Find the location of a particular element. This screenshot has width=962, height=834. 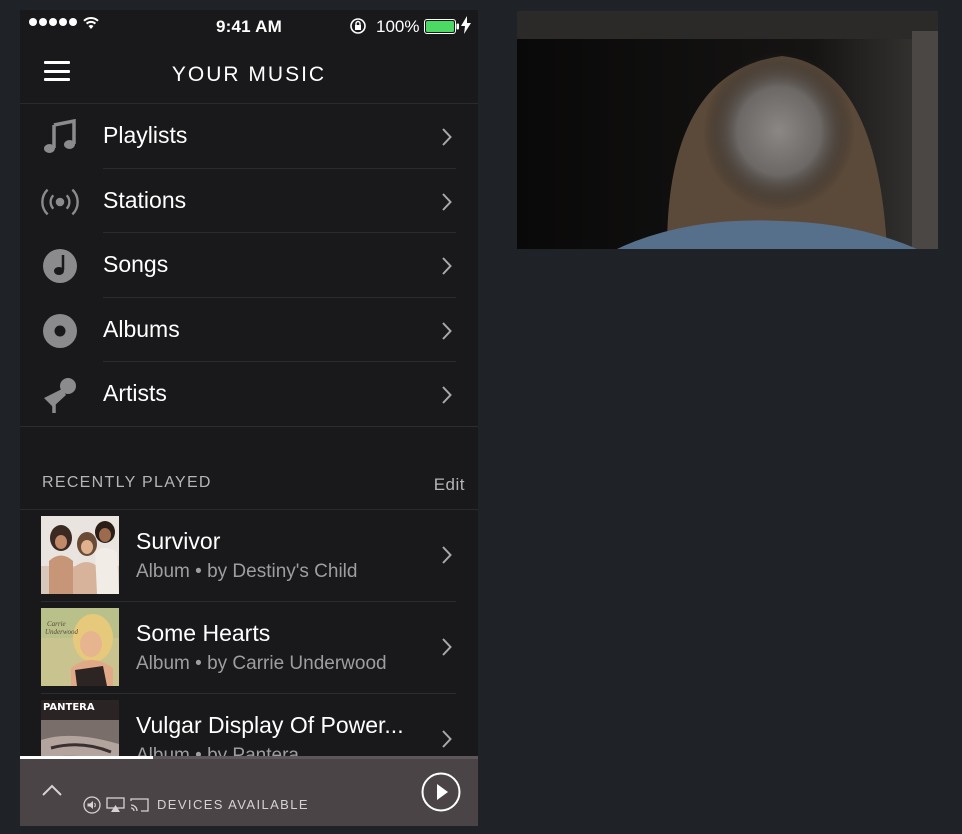

menu-item-playlists: Playlists is located at coordinates (249, 136).